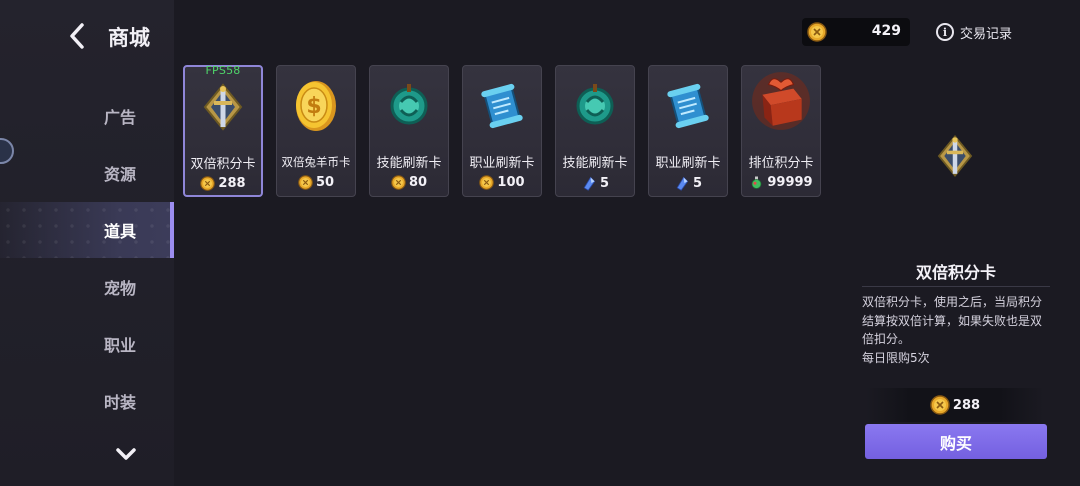  I want to click on gold-coin-icon: $, so click(316, 106).